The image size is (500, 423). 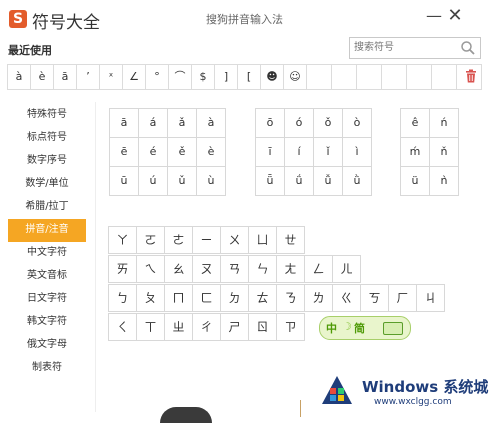 What do you see at coordinates (150, 327) in the screenshot?
I see `symbol-cell: ㄒ` at bounding box center [150, 327].